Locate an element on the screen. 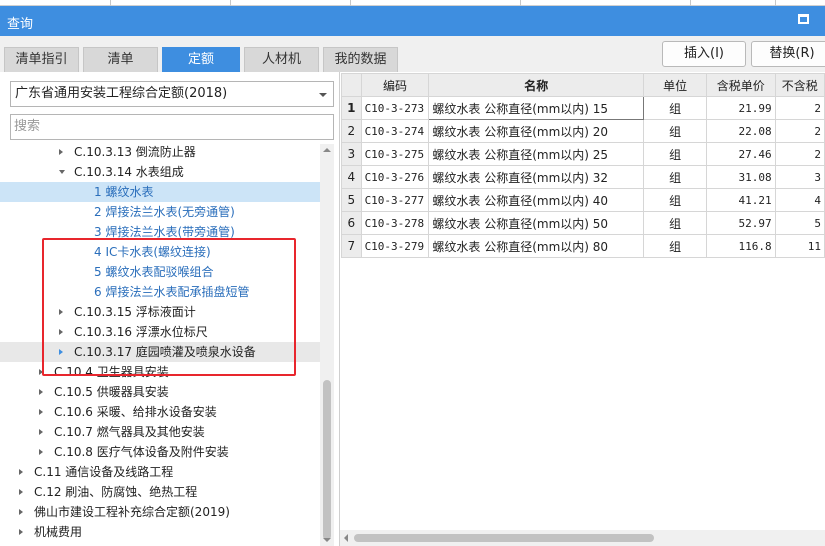  tab-quota: 定额 is located at coordinates (201, 59).